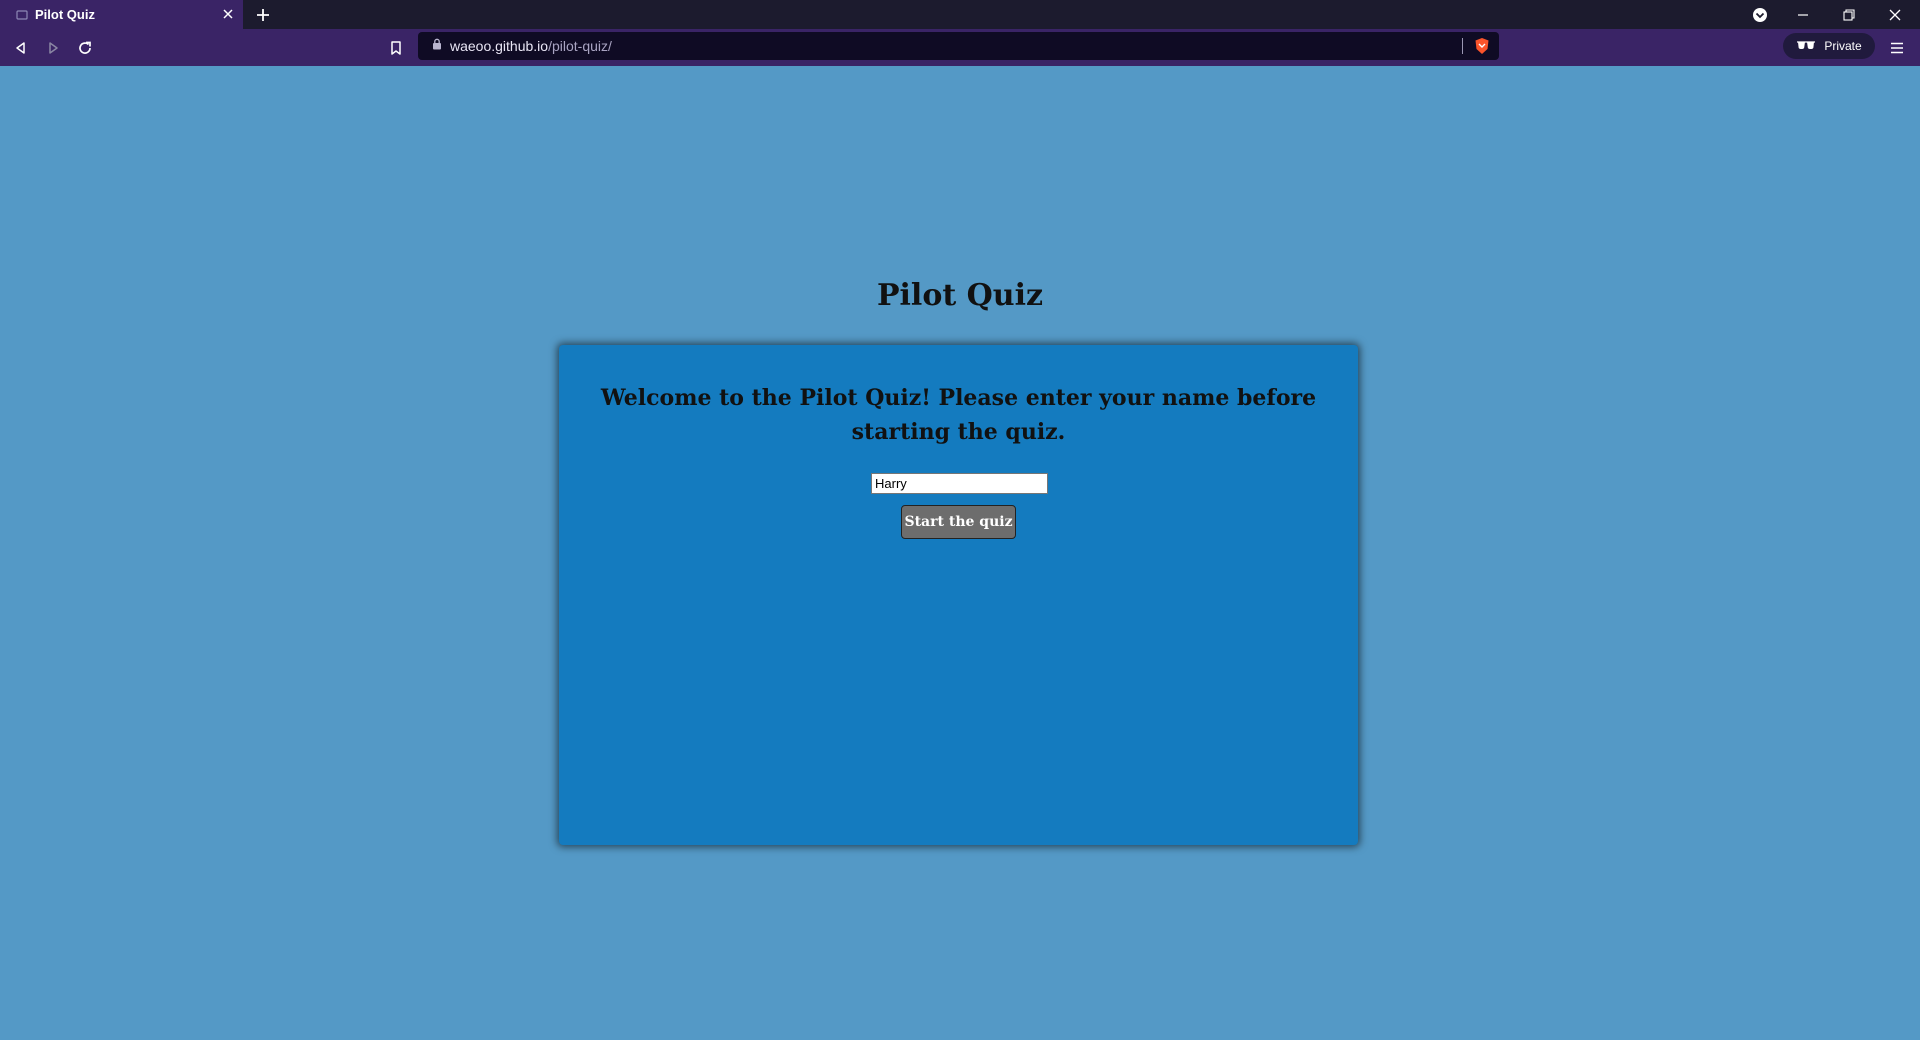 The image size is (1920, 1040). I want to click on start-quiz-button: Start the quiz, so click(958, 522).